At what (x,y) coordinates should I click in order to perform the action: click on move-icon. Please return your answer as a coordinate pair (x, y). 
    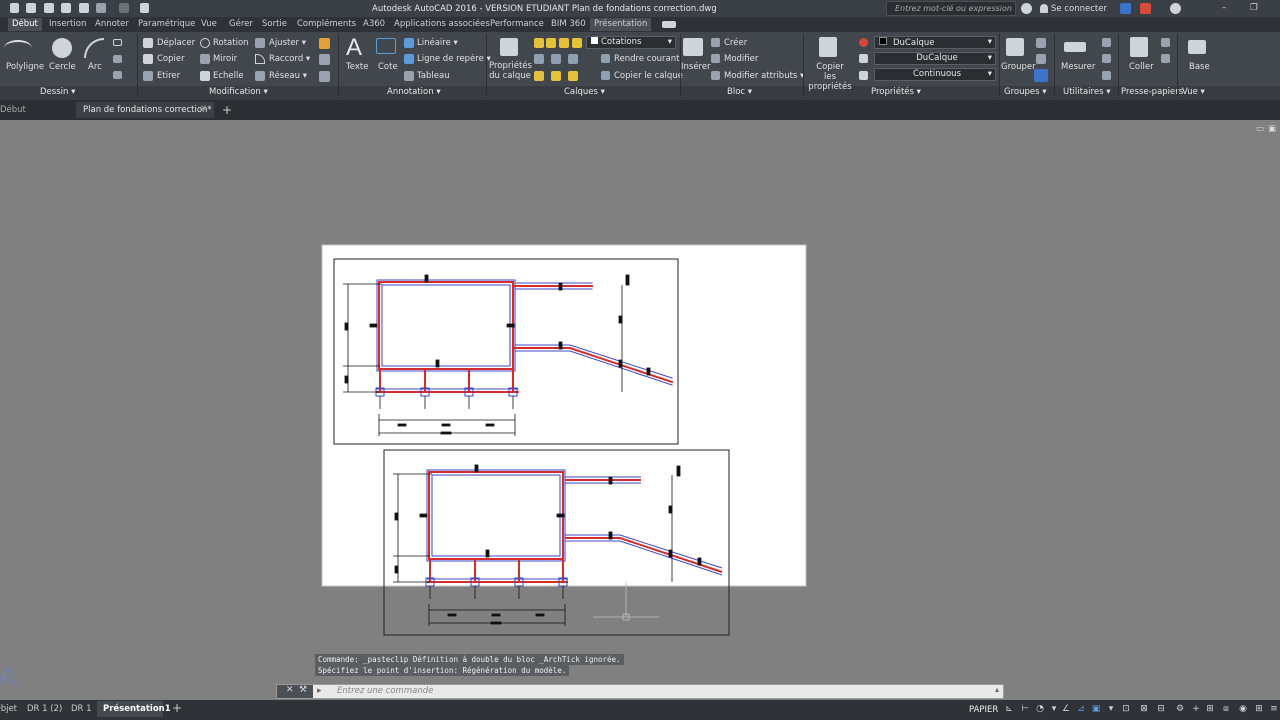
    Looking at the image, I should click on (148, 43).